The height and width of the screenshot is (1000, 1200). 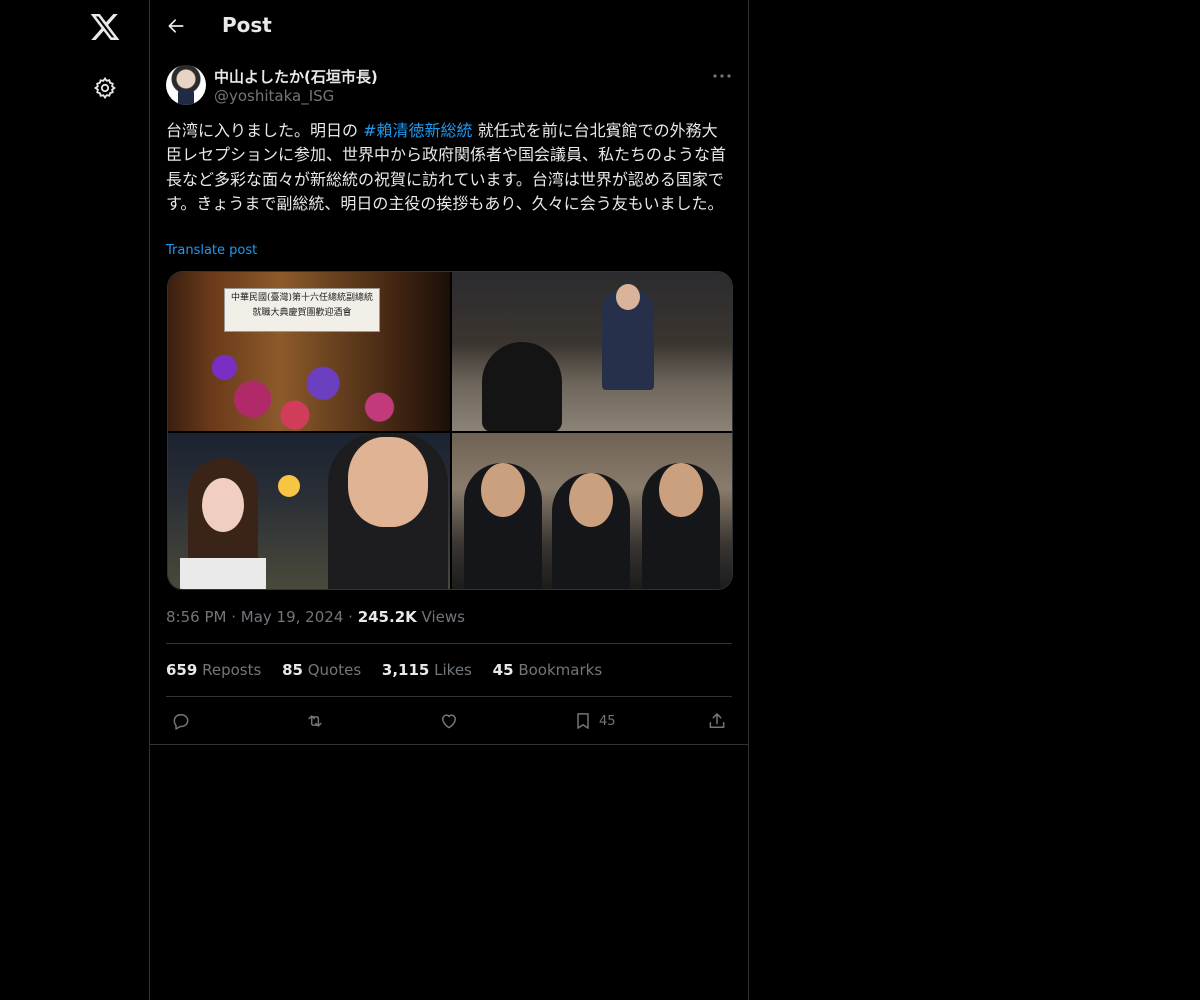 What do you see at coordinates (592, 351) in the screenshot?
I see `photo-speech` at bounding box center [592, 351].